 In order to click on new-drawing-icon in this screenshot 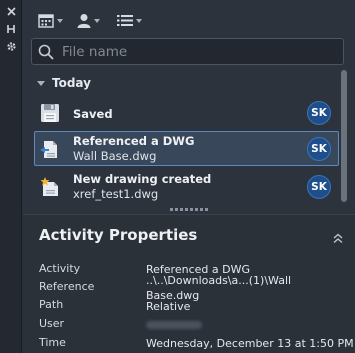, I will do `click(49, 186)`.